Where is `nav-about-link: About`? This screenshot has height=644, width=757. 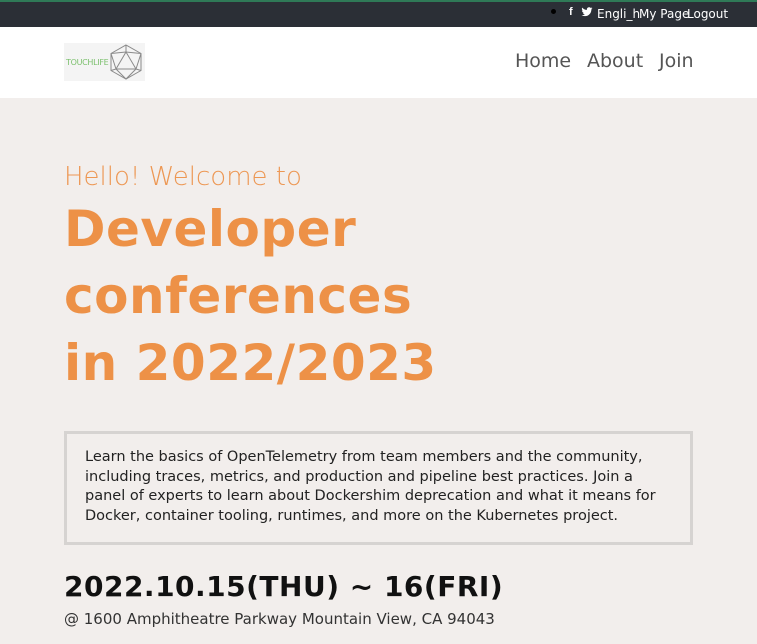 nav-about-link: About is located at coordinates (615, 61).